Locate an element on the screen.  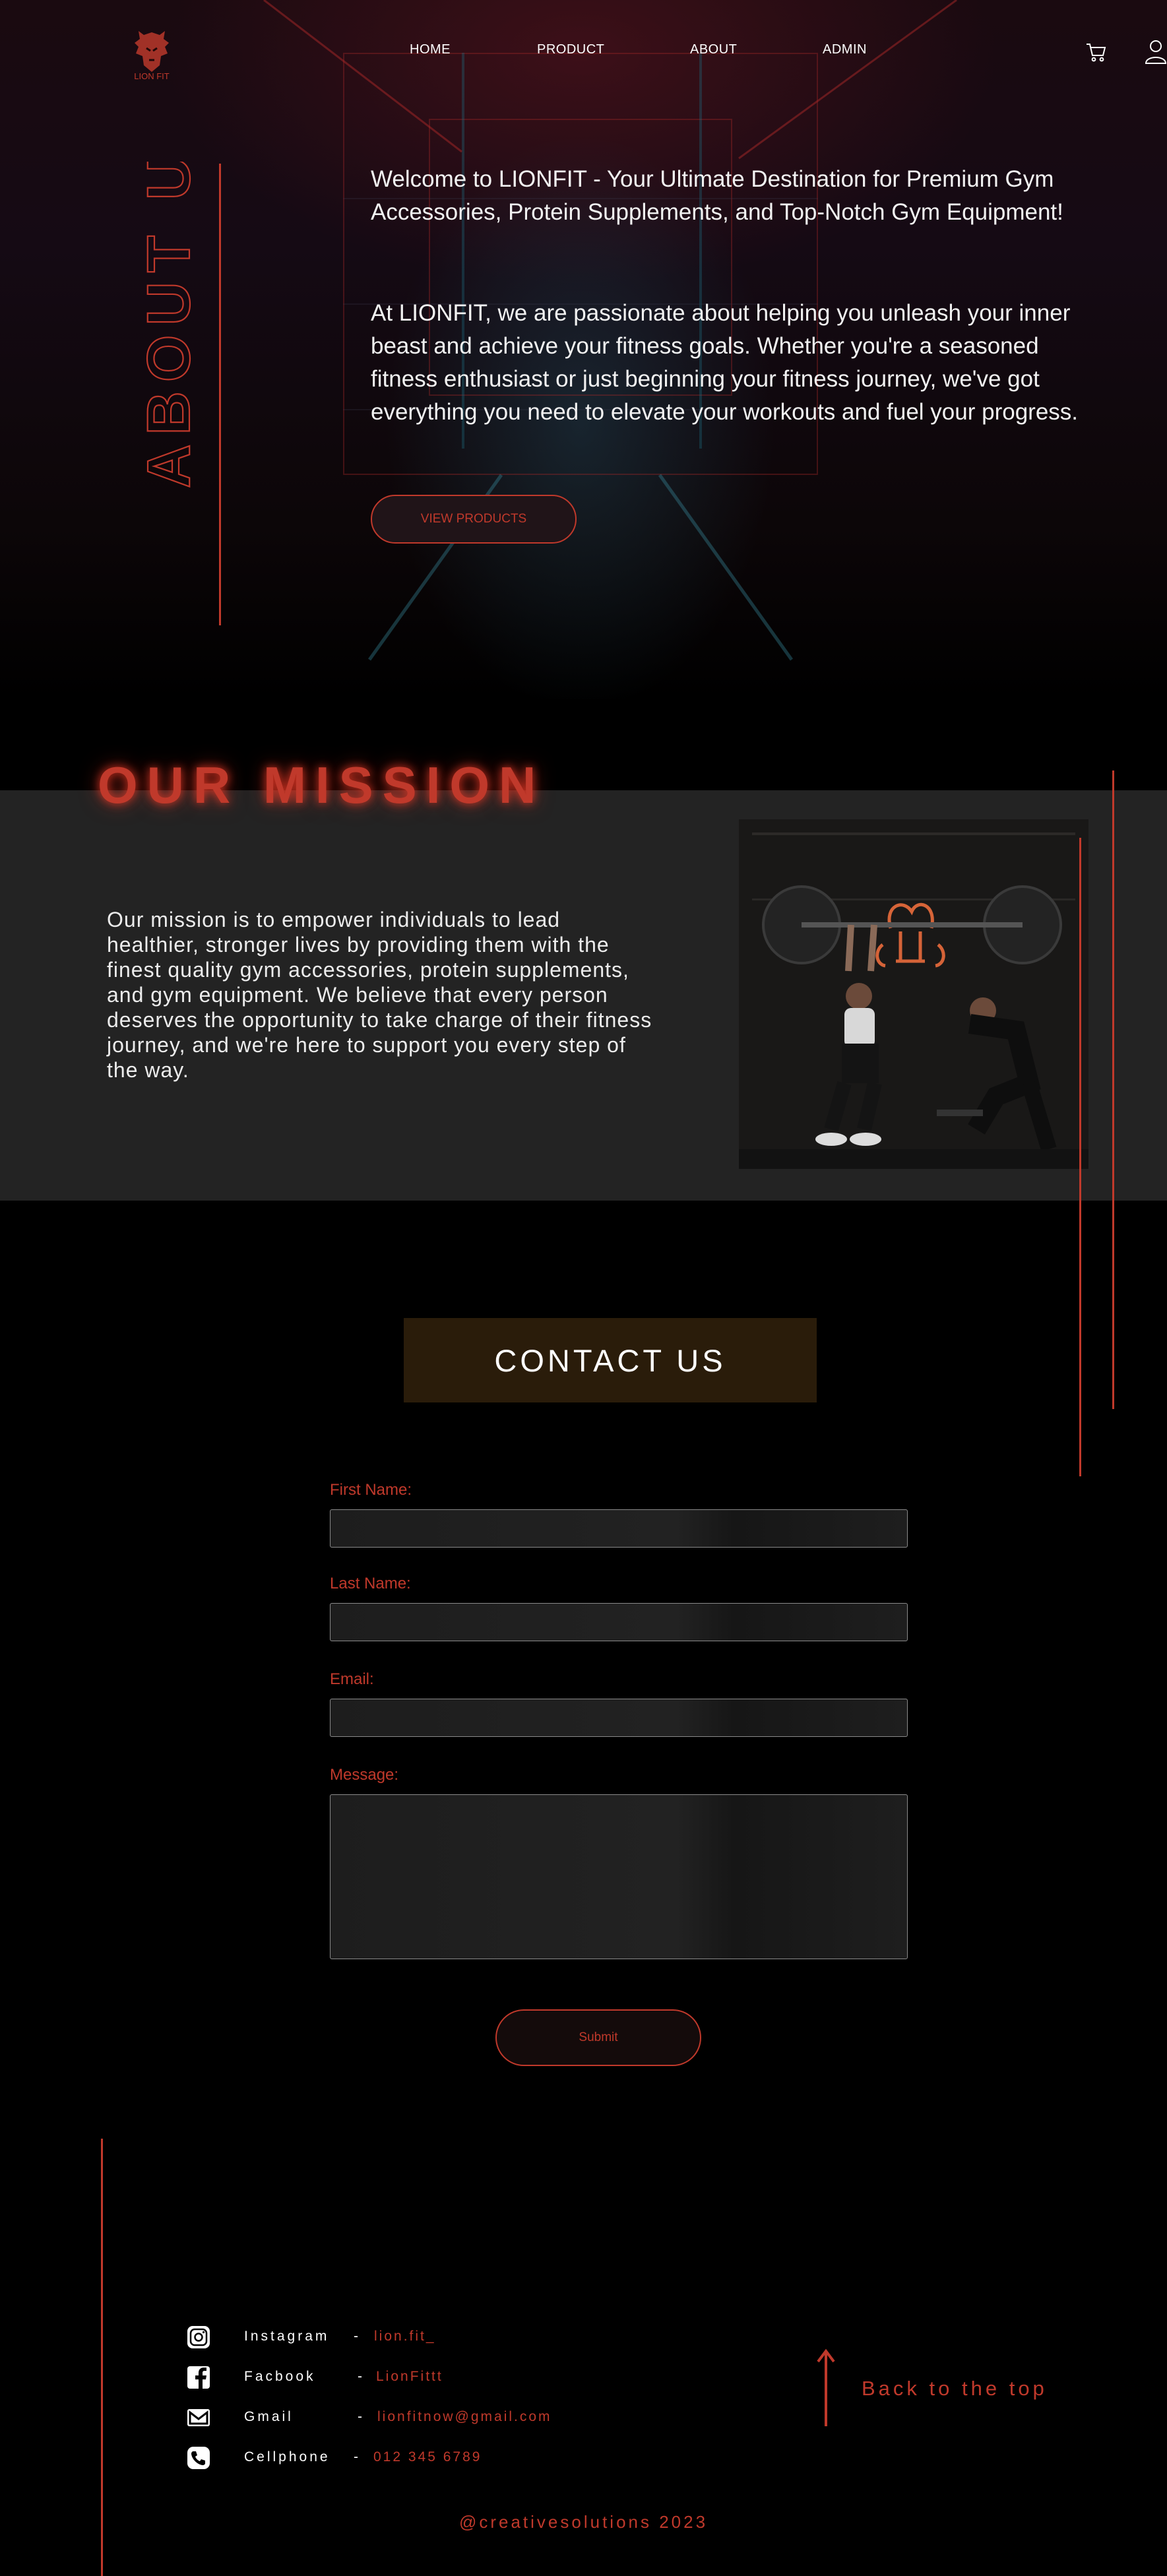
submit-button: Submit is located at coordinates (598, 2037).